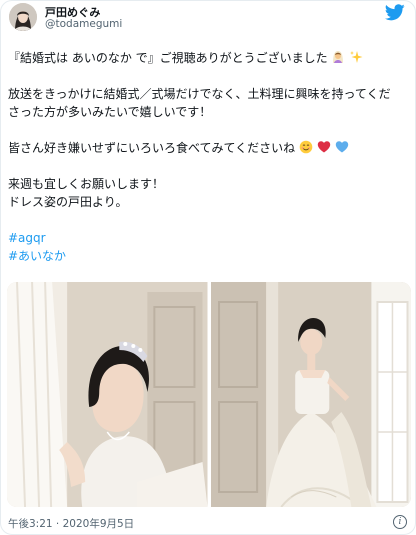 The height and width of the screenshot is (535, 416). I want to click on red-heart-icon, so click(324, 147).